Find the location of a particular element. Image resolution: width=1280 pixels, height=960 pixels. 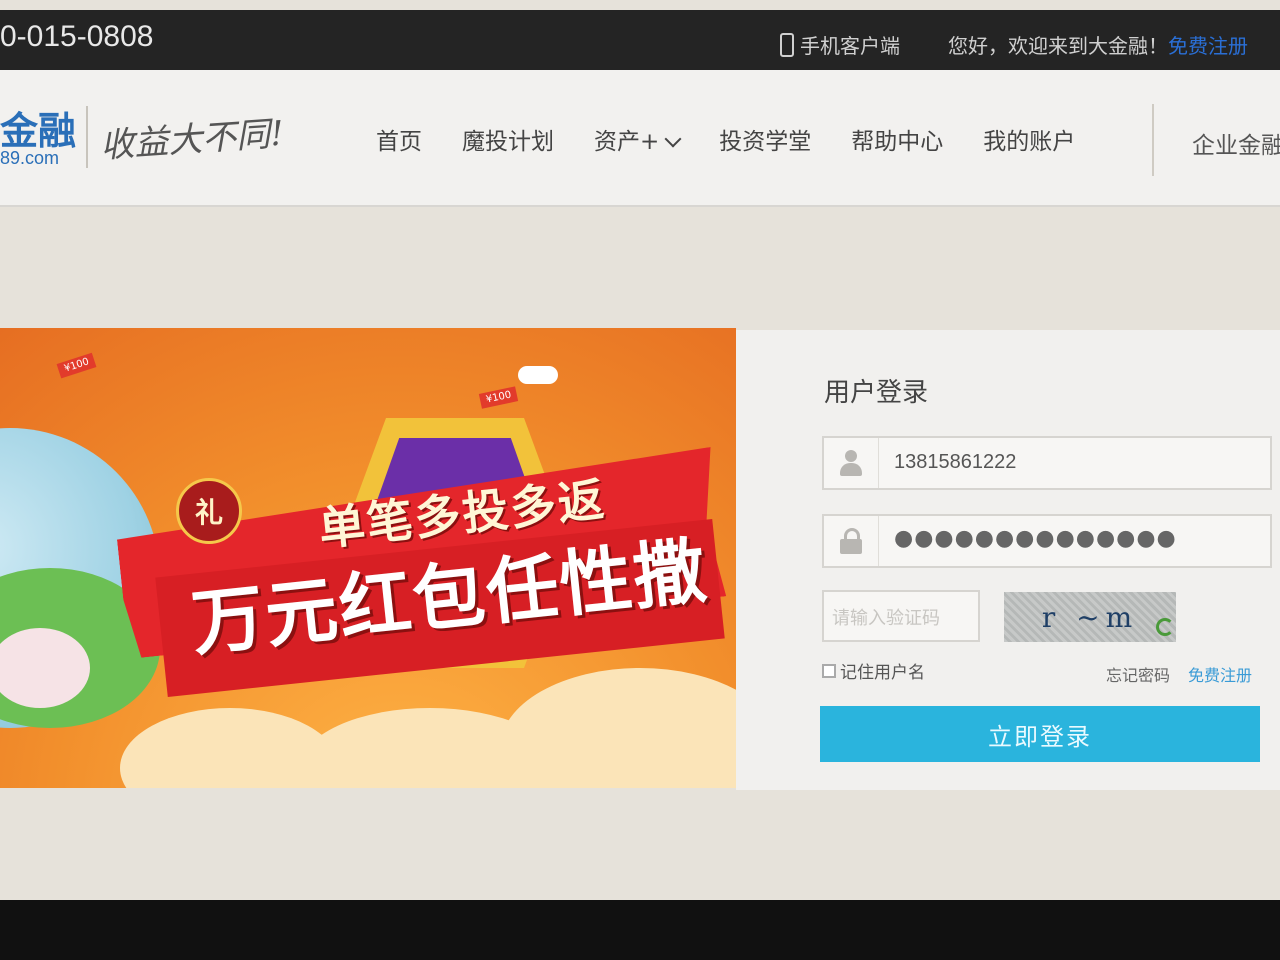

logo-text: 金融 is located at coordinates (38, 127).